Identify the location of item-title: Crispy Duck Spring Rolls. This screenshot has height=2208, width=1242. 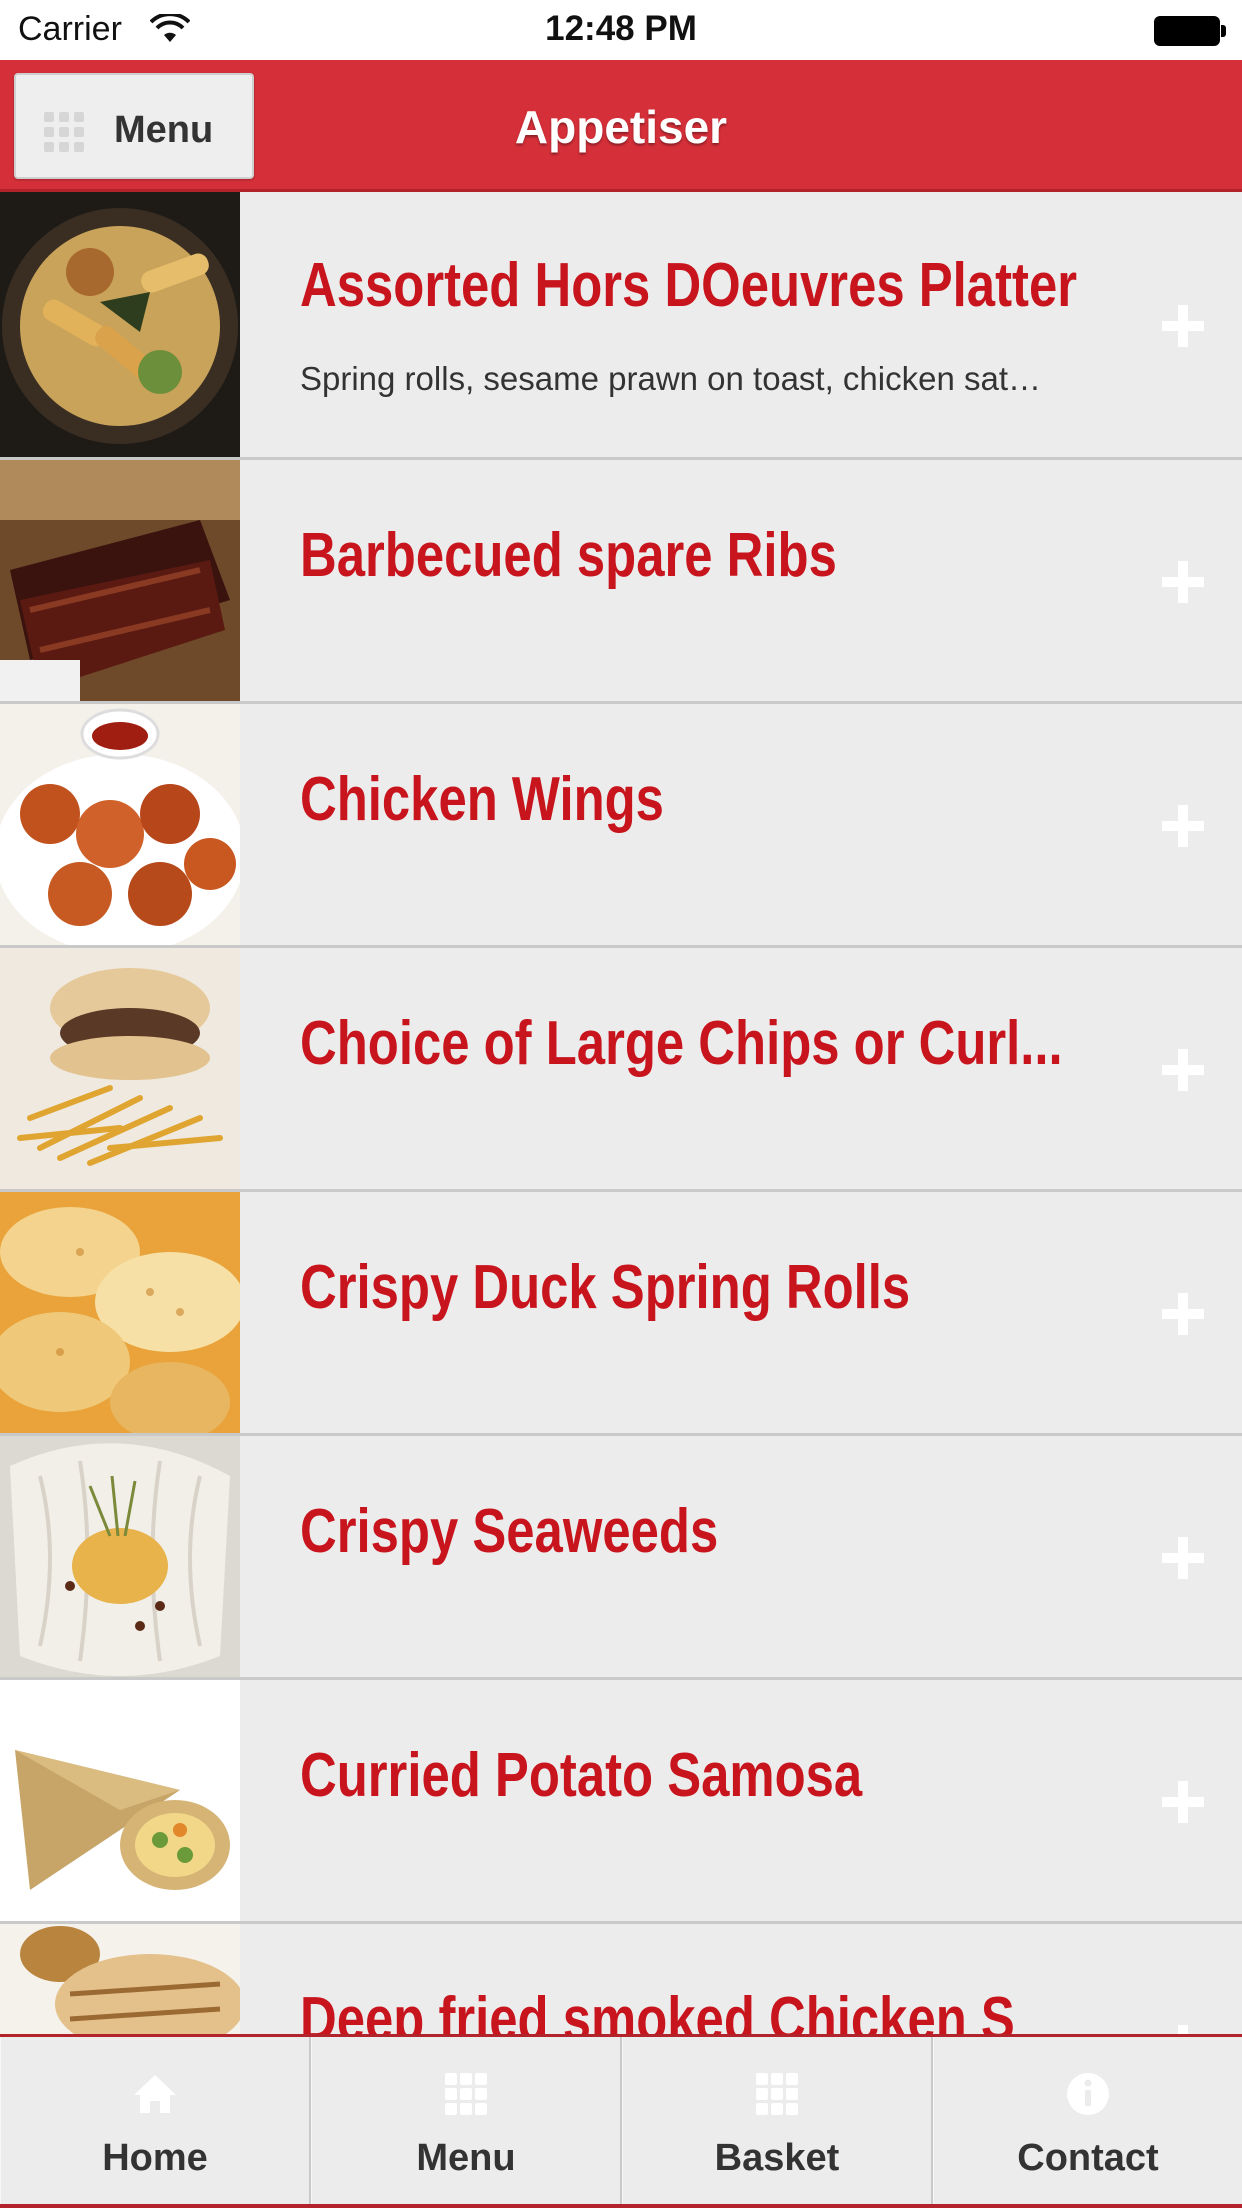
(605, 1287).